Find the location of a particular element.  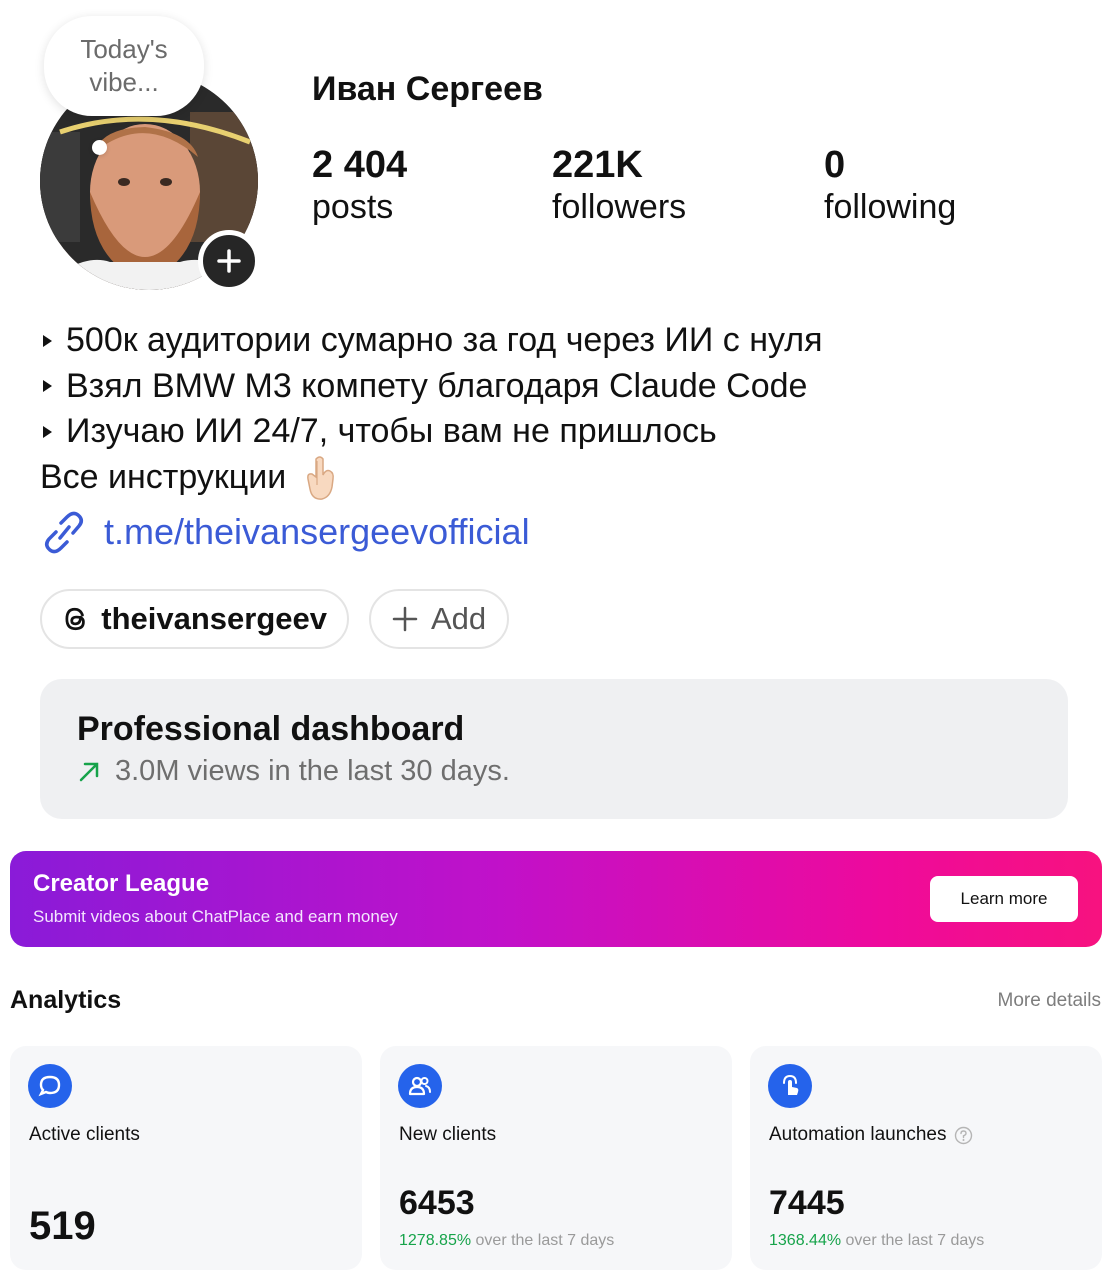

threads-profile-chip: theivansergeev is located at coordinates (194, 619).